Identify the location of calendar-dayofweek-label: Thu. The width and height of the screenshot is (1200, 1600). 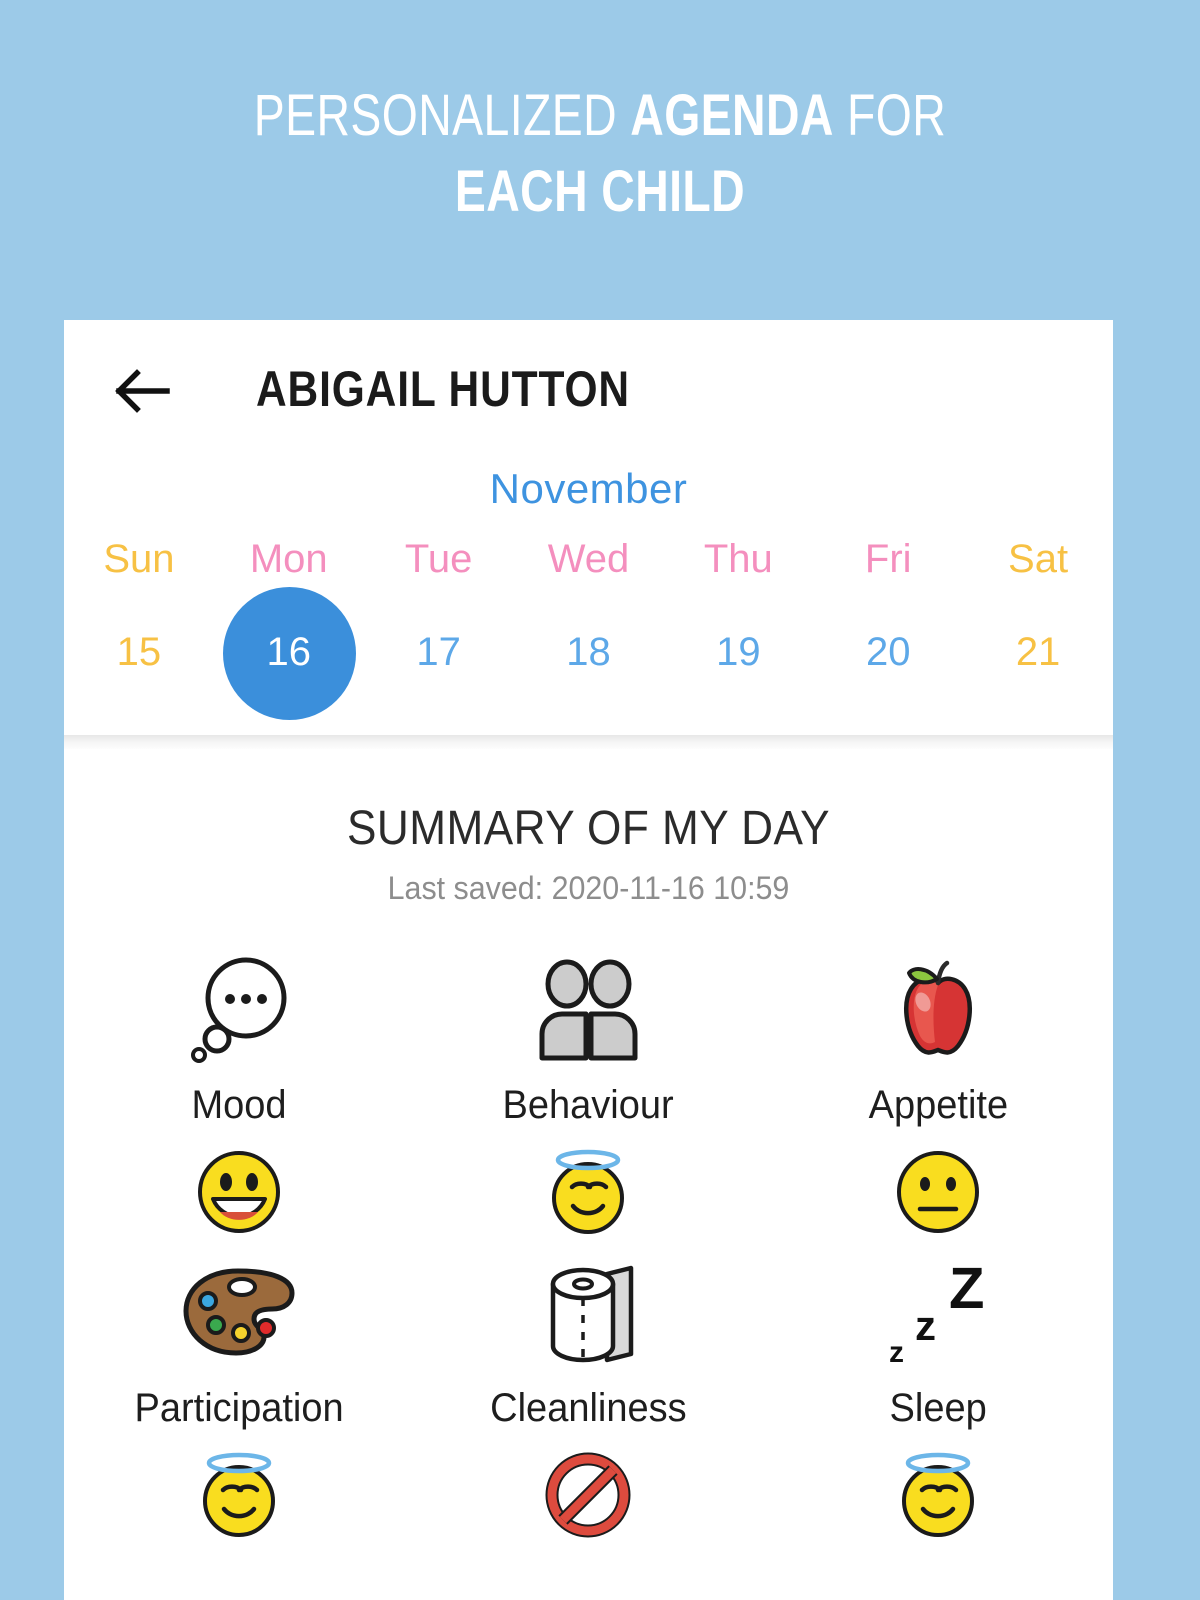
(738, 559).